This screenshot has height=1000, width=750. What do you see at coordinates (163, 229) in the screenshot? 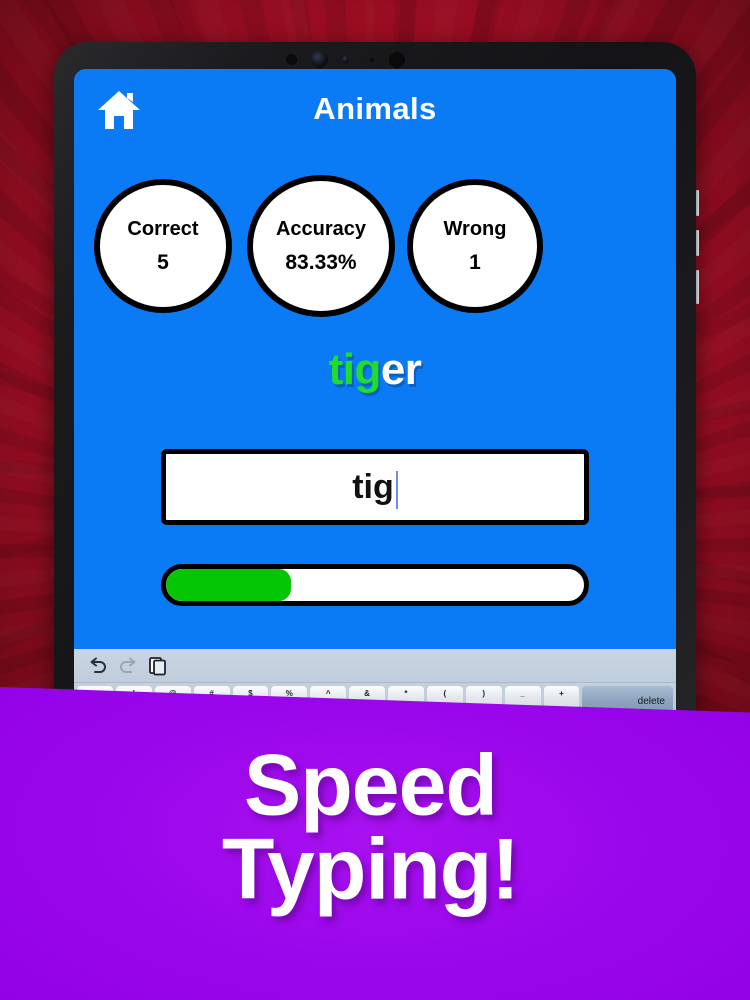
I see `stat-label-correct: Correct` at bounding box center [163, 229].